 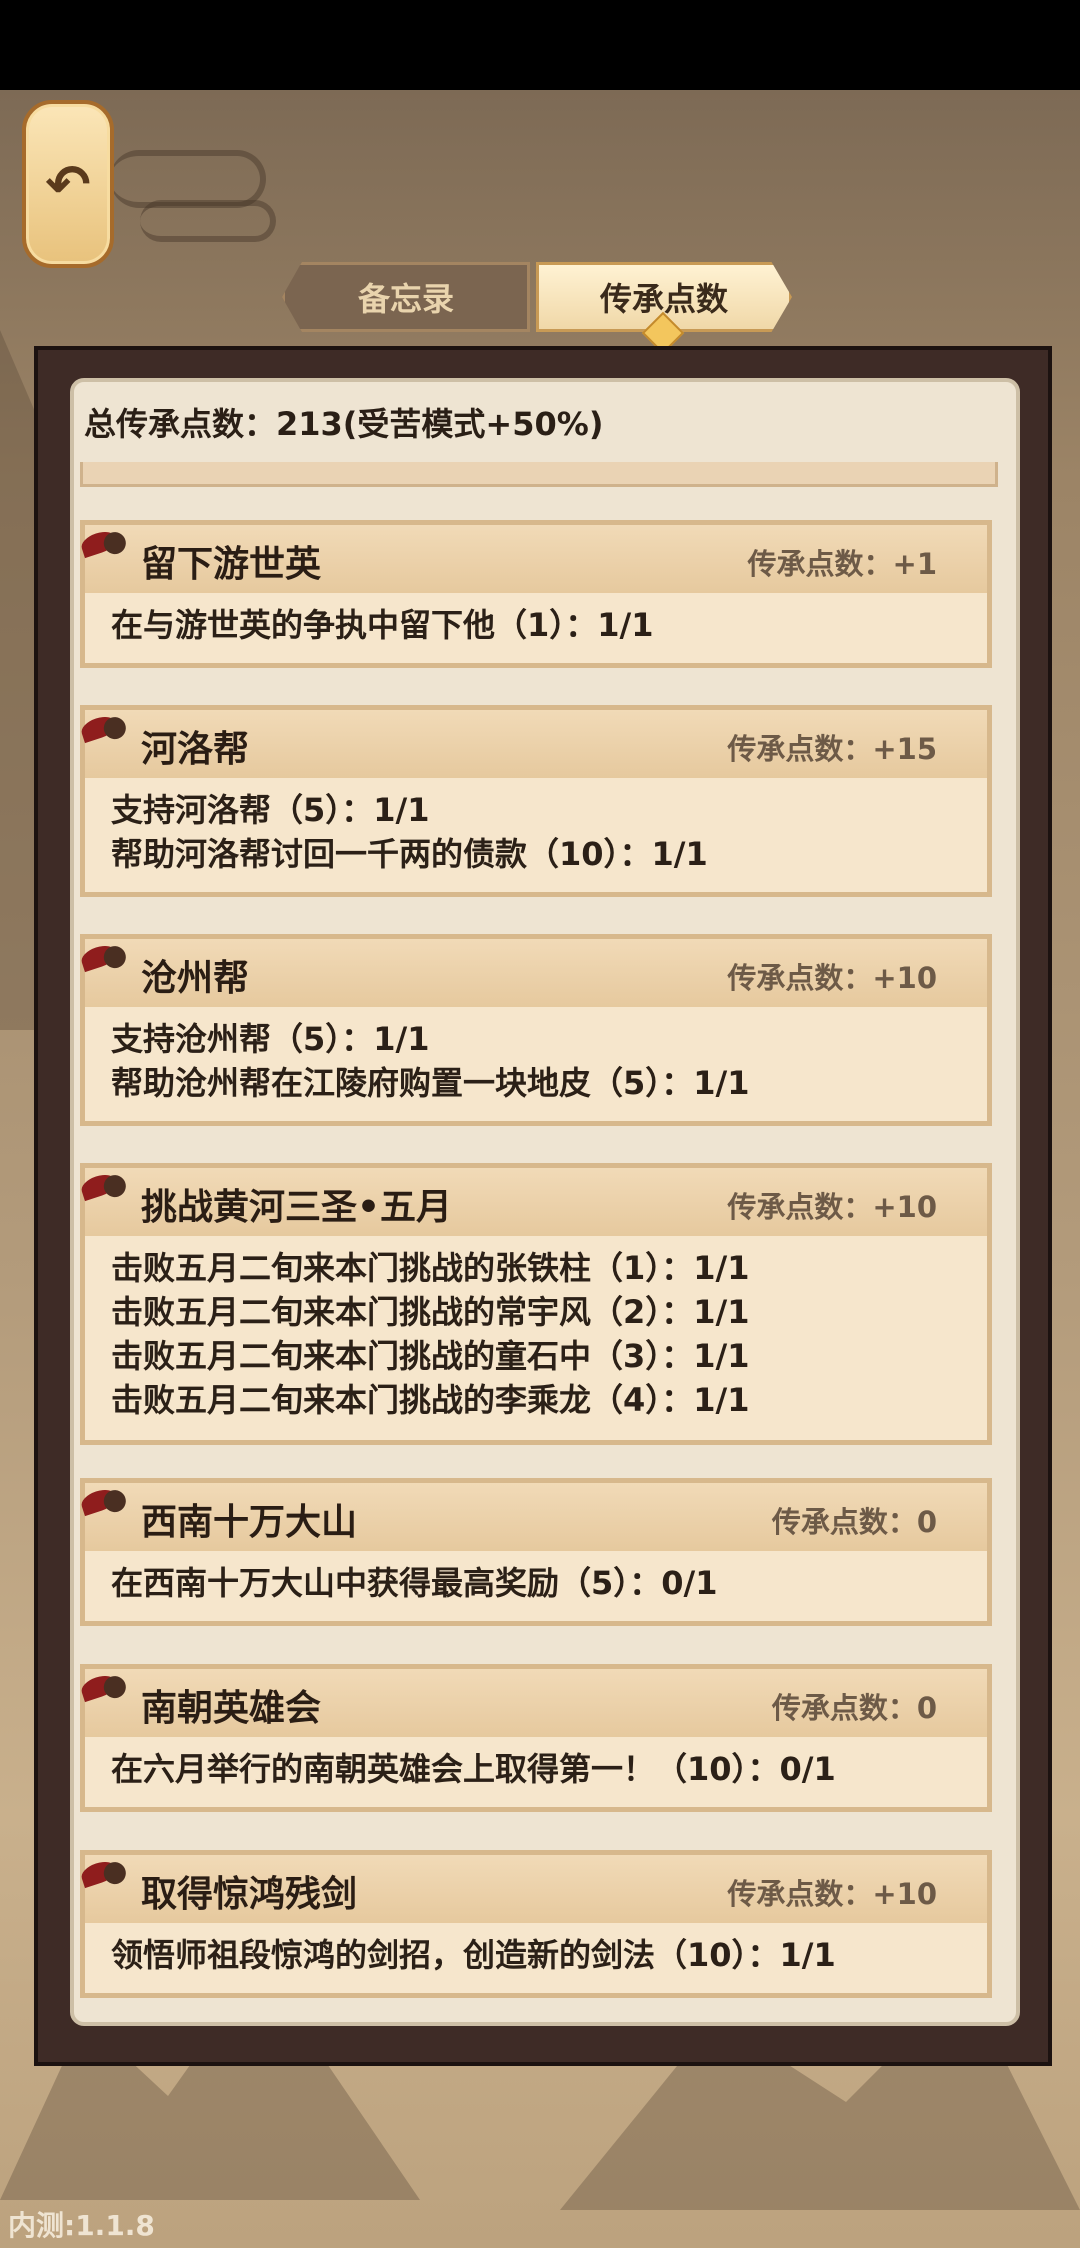 What do you see at coordinates (842, 564) in the screenshot?
I see `card-points: 传承点数：+1` at bounding box center [842, 564].